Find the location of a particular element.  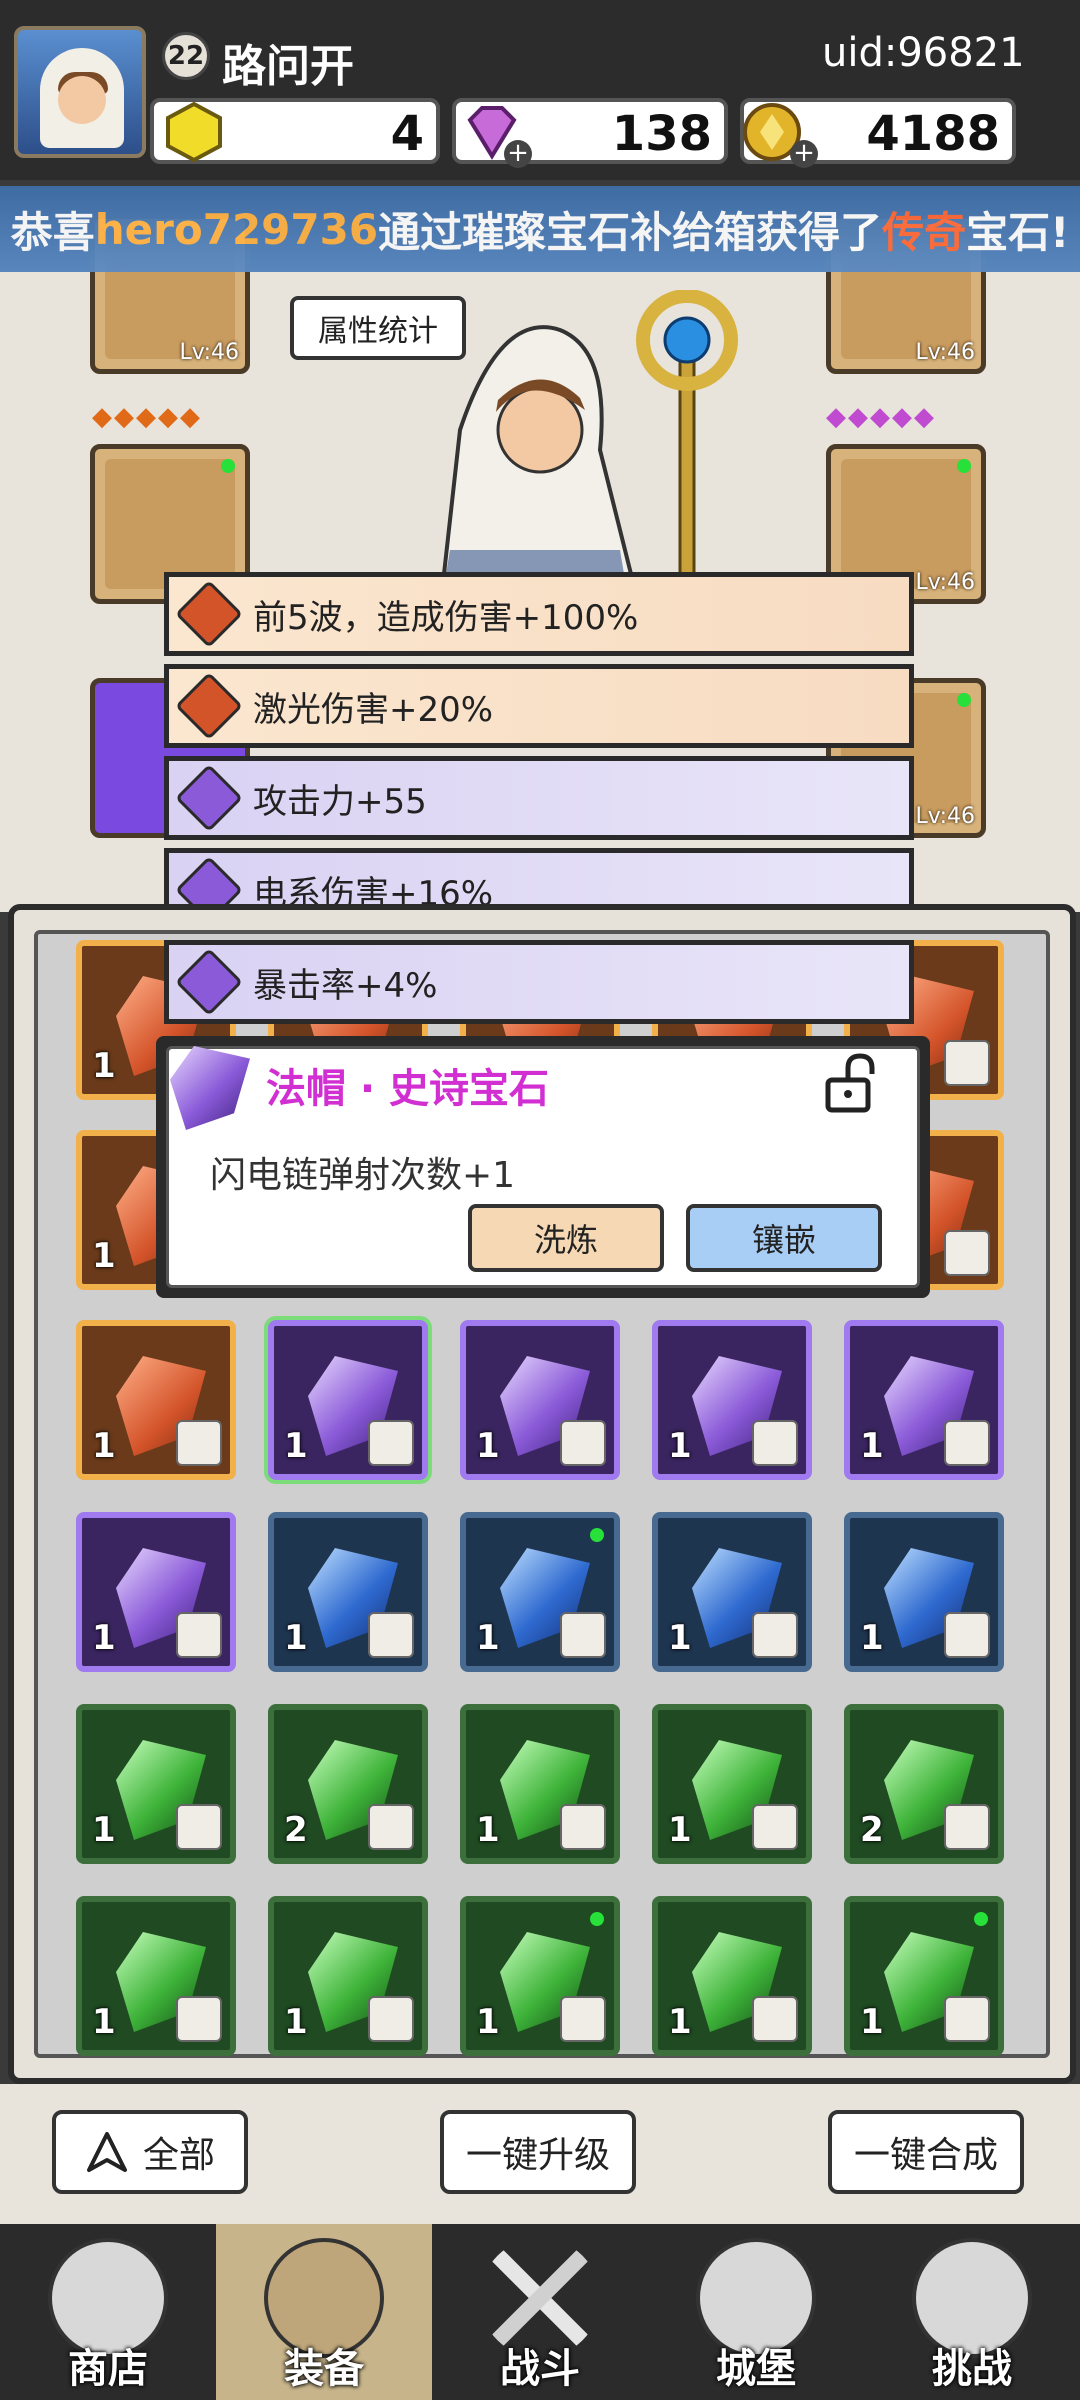

gold-gem-icon is located at coordinates (194, 132).